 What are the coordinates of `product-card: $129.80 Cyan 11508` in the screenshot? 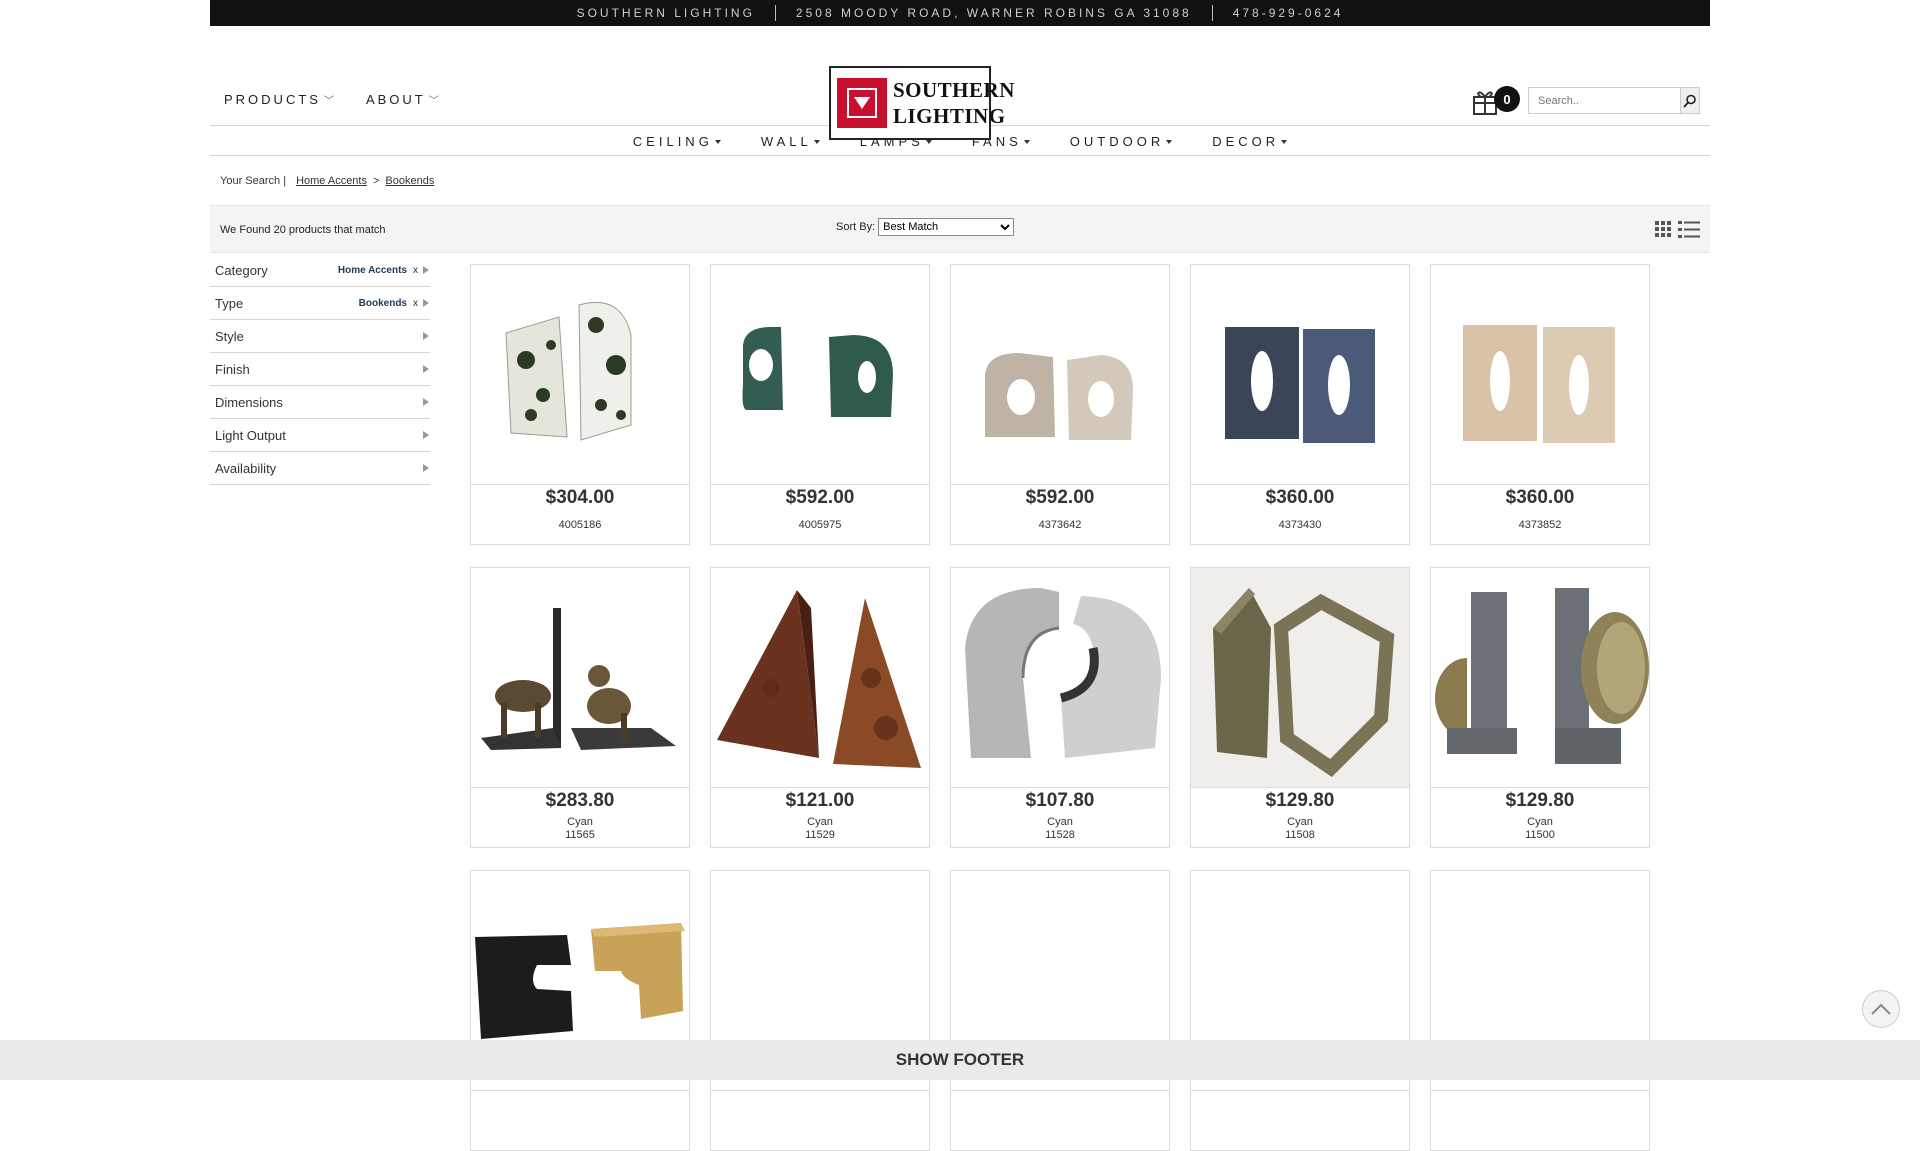 It's located at (1300, 707).